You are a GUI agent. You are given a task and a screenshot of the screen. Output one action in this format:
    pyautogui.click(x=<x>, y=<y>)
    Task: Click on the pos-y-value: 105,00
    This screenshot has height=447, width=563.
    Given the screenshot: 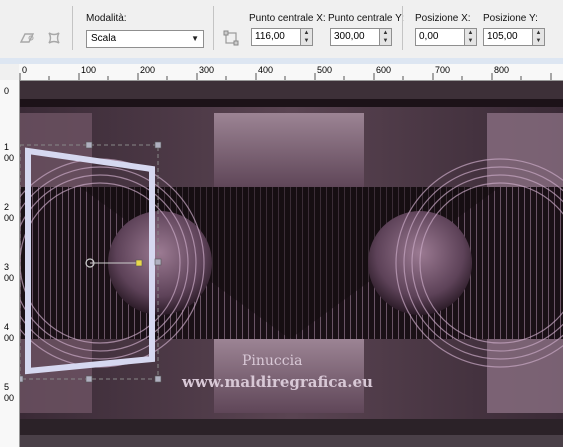 What is the action you would take?
    pyautogui.click(x=508, y=37)
    